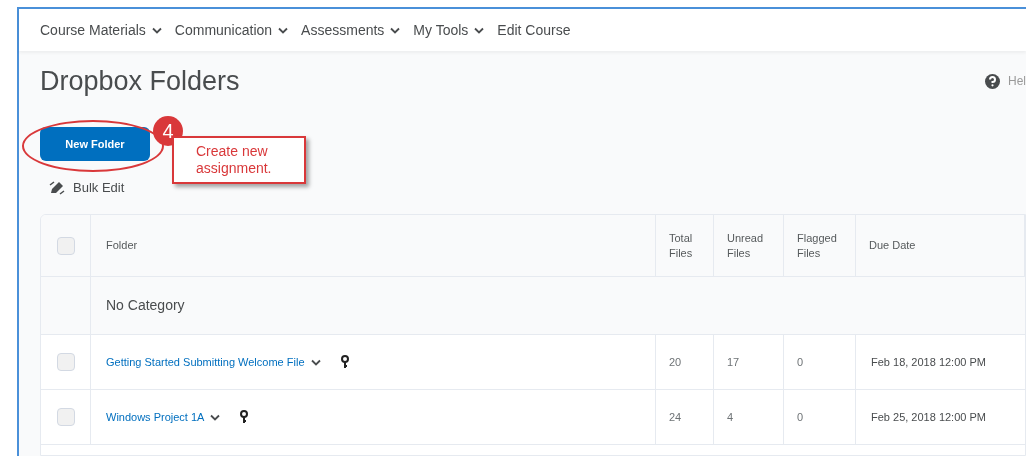 This screenshot has width=1026, height=456. Describe the element at coordinates (992, 81) in the screenshot. I see `help-icon` at that location.